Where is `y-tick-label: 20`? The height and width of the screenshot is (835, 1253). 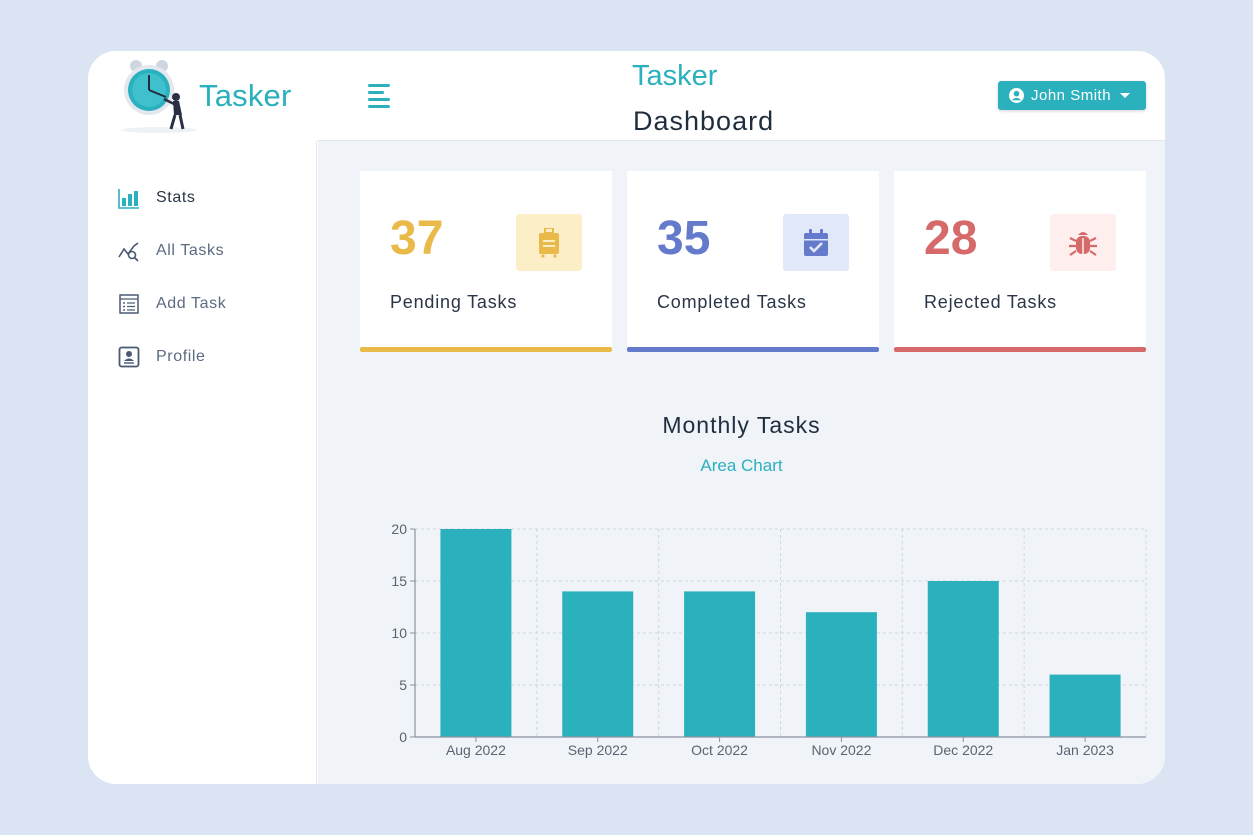
y-tick-label: 20 is located at coordinates (399, 529).